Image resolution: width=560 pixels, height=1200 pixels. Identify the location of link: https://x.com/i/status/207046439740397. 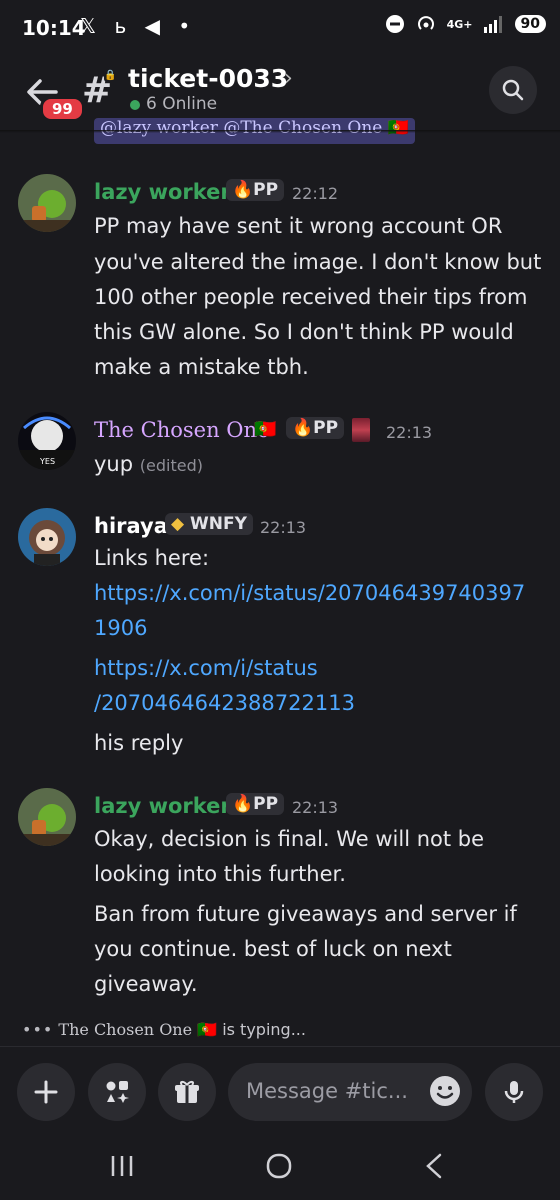
(309, 593).